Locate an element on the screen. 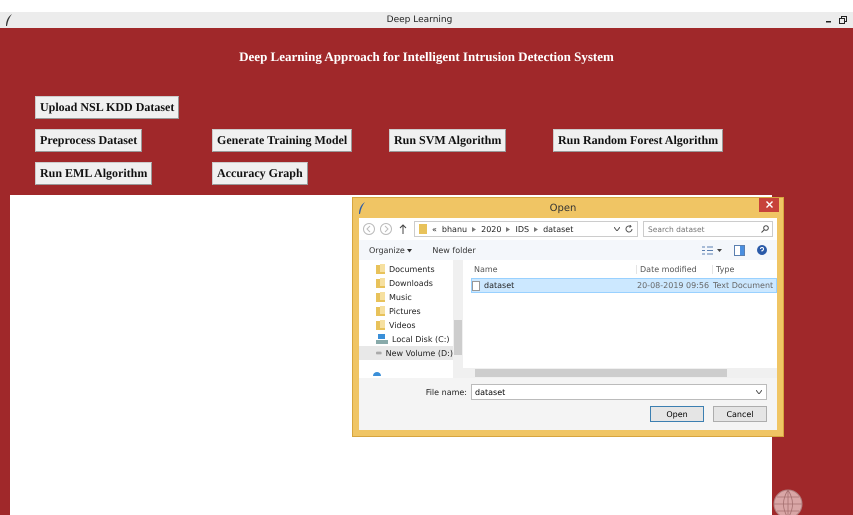  breadcrumb-item: IDS is located at coordinates (522, 229).